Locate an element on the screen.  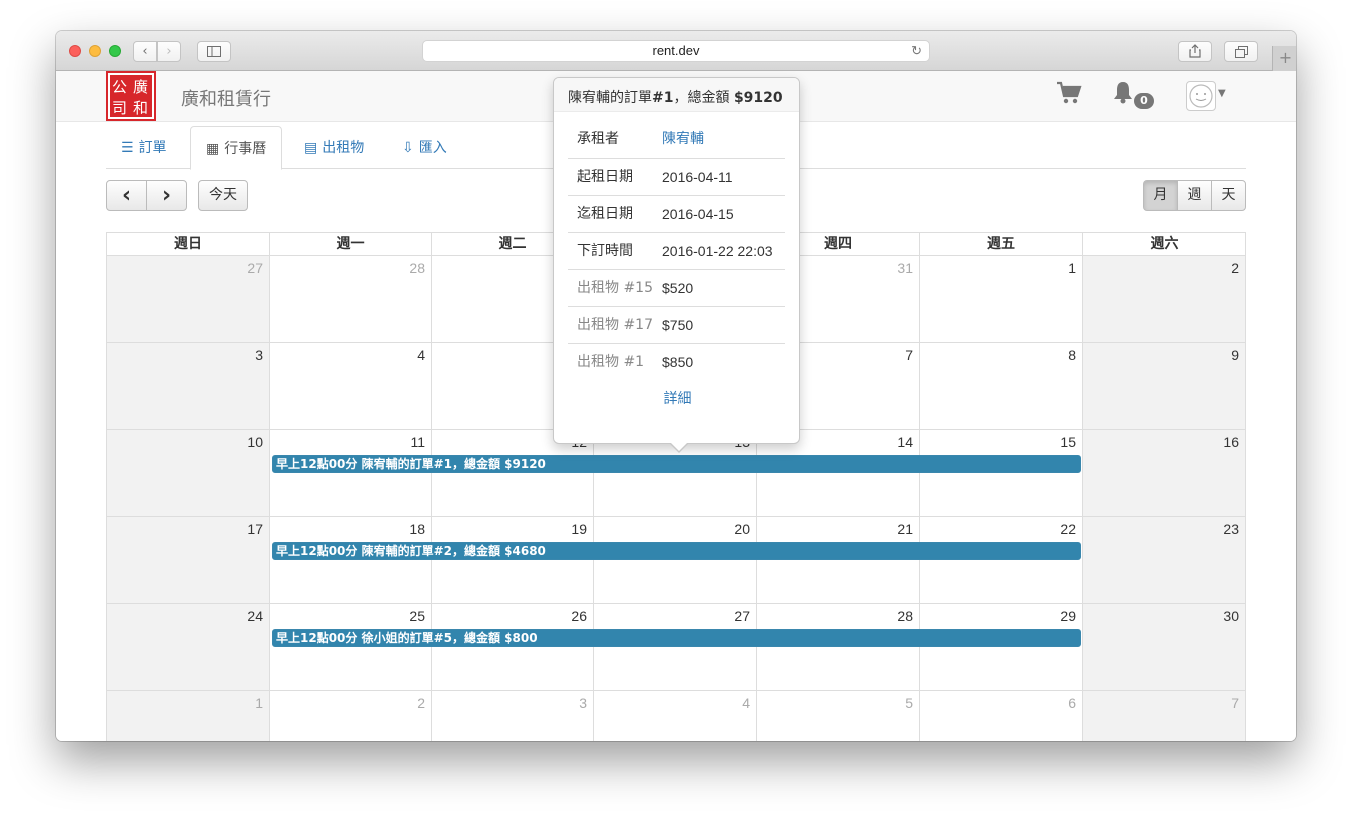
details-link: 詳細 is located at coordinates (677, 398).